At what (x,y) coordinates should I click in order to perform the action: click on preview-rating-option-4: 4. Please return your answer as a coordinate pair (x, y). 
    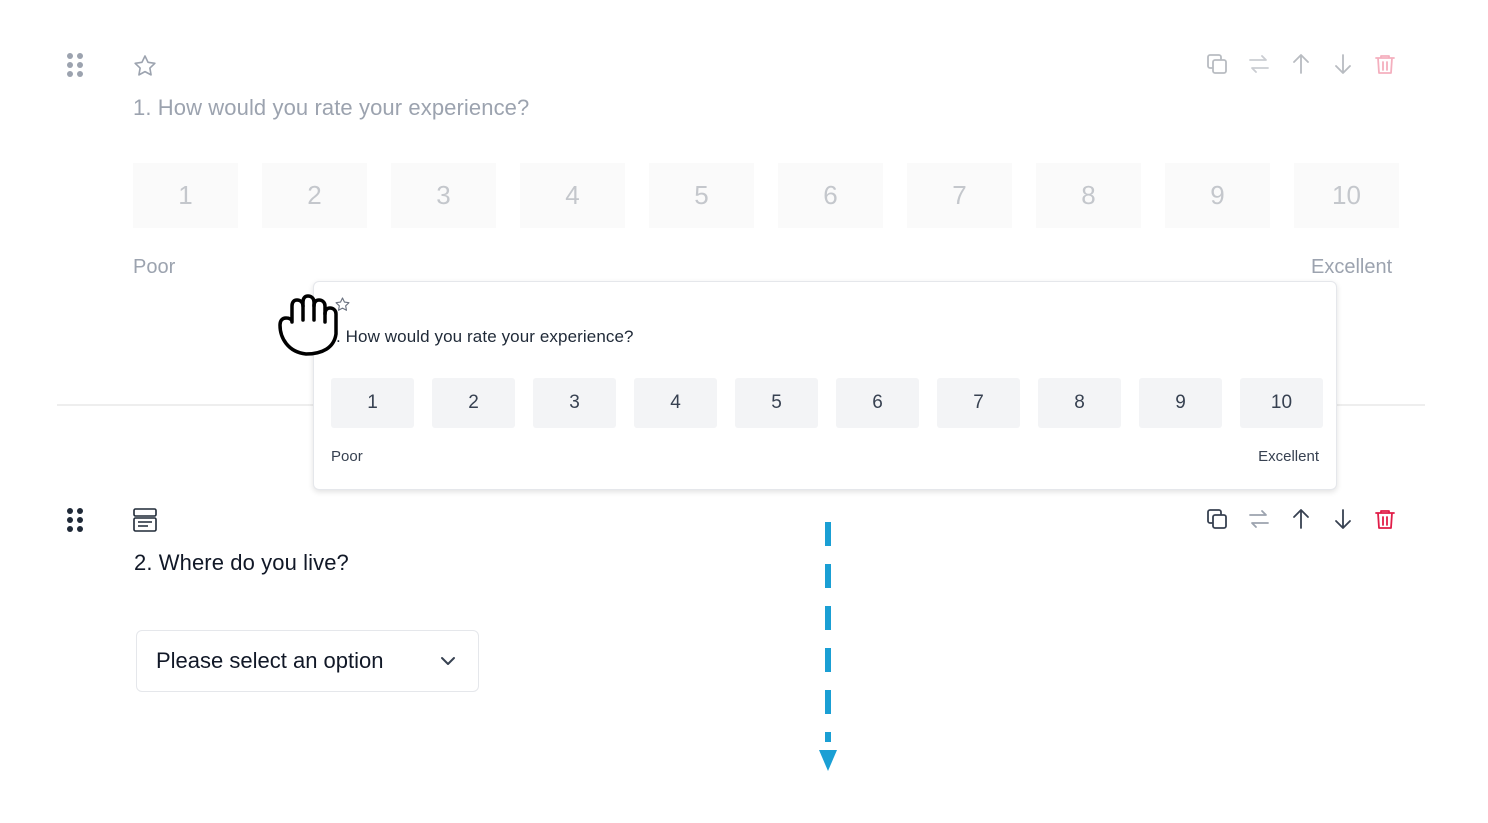
    Looking at the image, I should click on (675, 403).